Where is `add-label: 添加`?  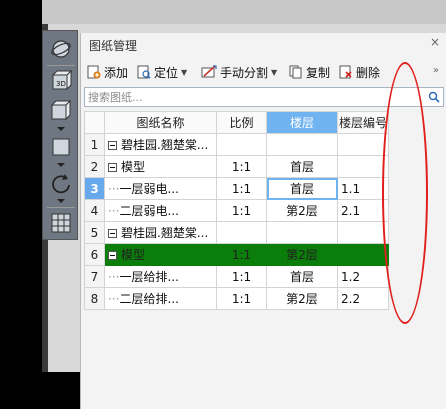 add-label: 添加 is located at coordinates (116, 72).